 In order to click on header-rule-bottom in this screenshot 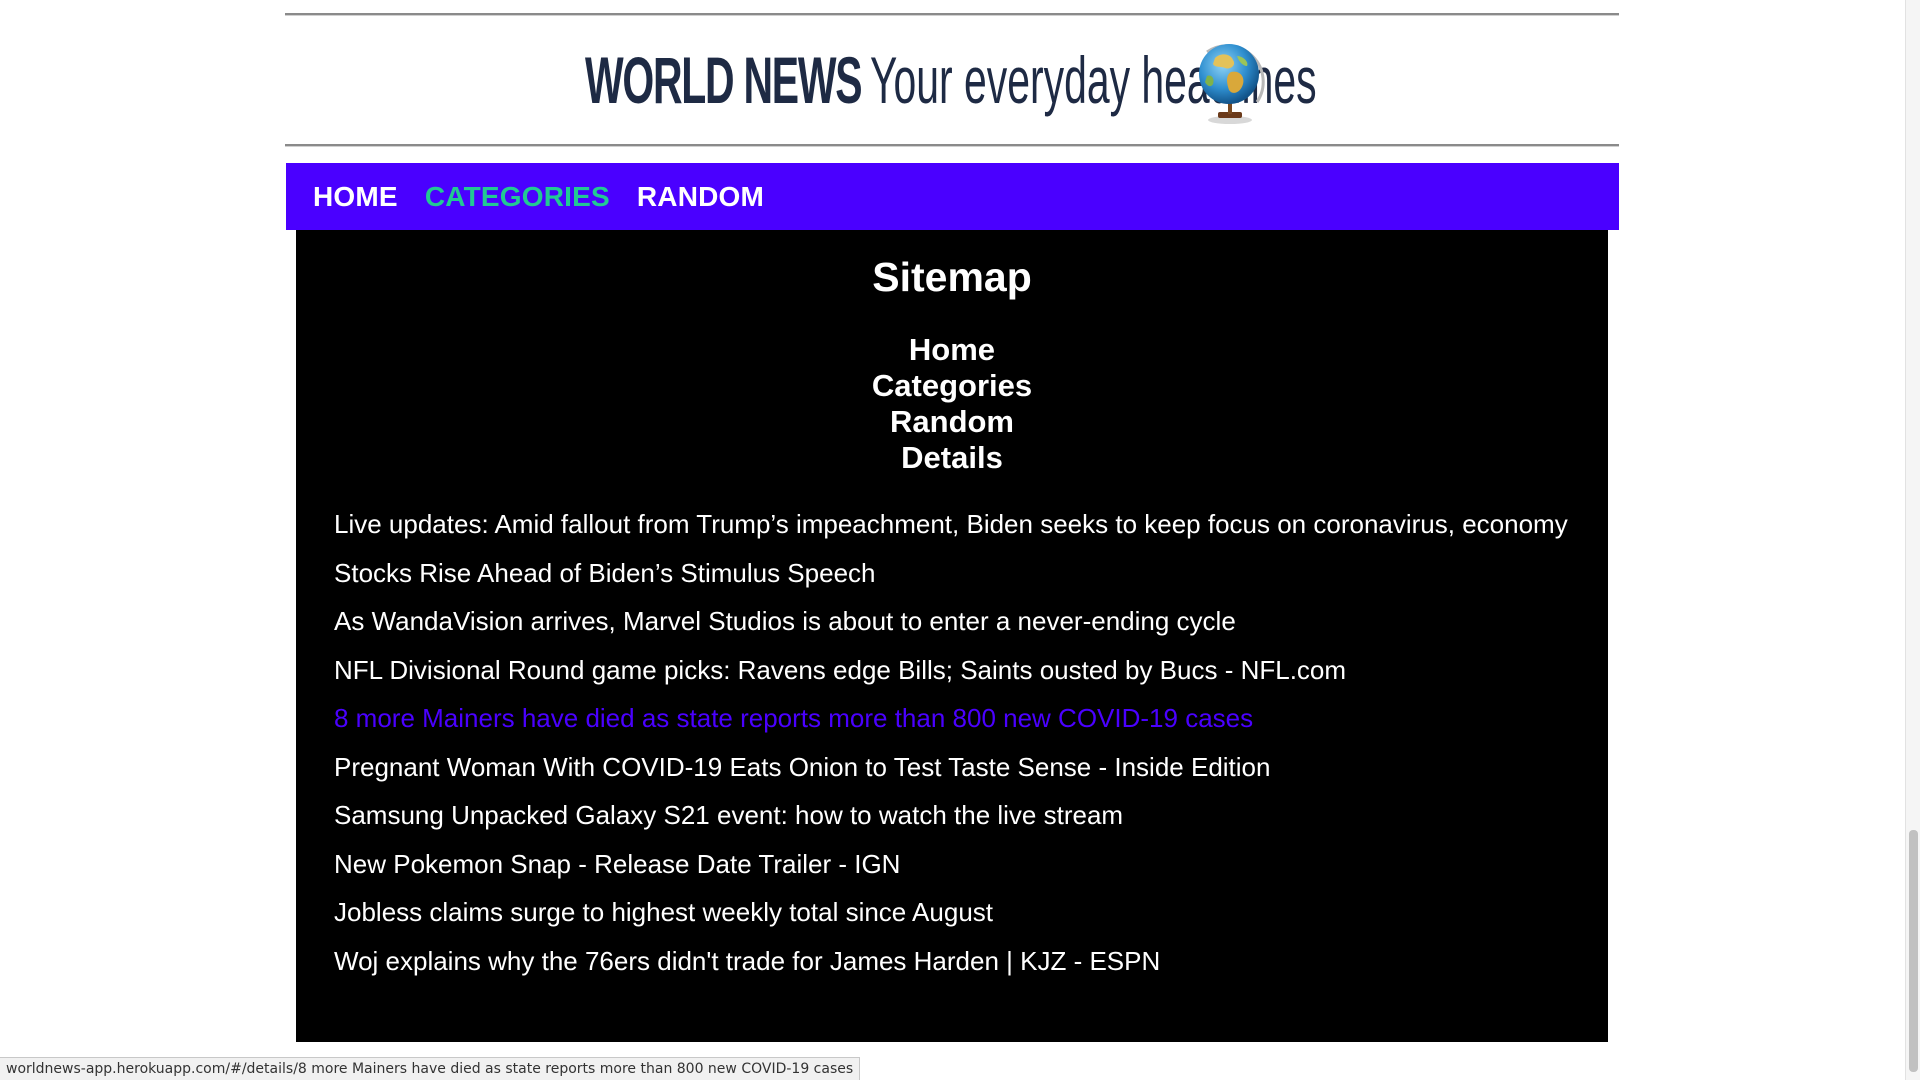, I will do `click(952, 145)`.